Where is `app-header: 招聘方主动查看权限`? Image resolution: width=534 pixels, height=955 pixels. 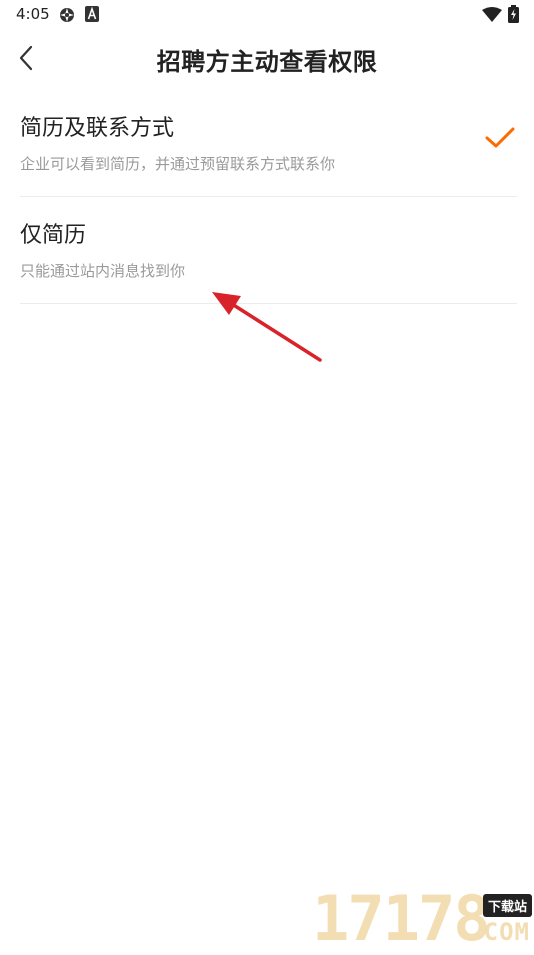 app-header: 招聘方主动查看权限 is located at coordinates (267, 58).